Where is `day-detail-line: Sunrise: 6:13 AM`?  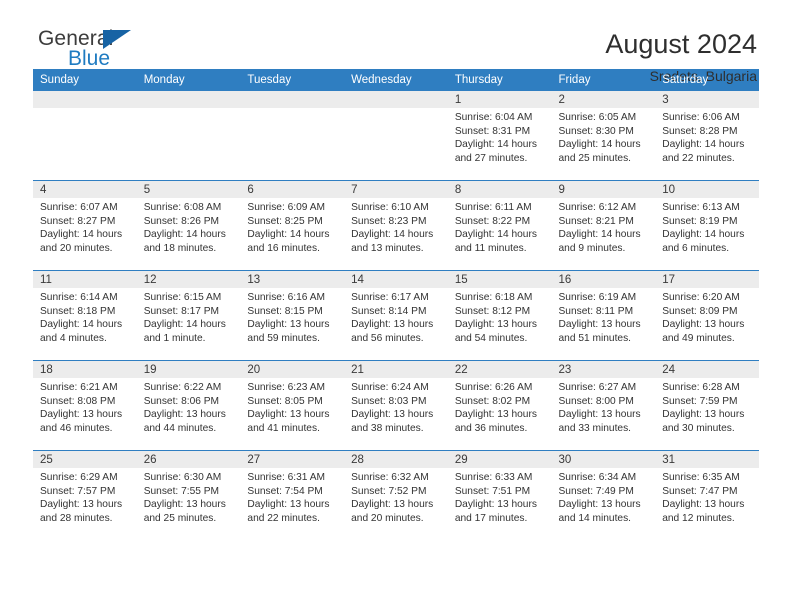 day-detail-line: Sunrise: 6:13 AM is located at coordinates (701, 207).